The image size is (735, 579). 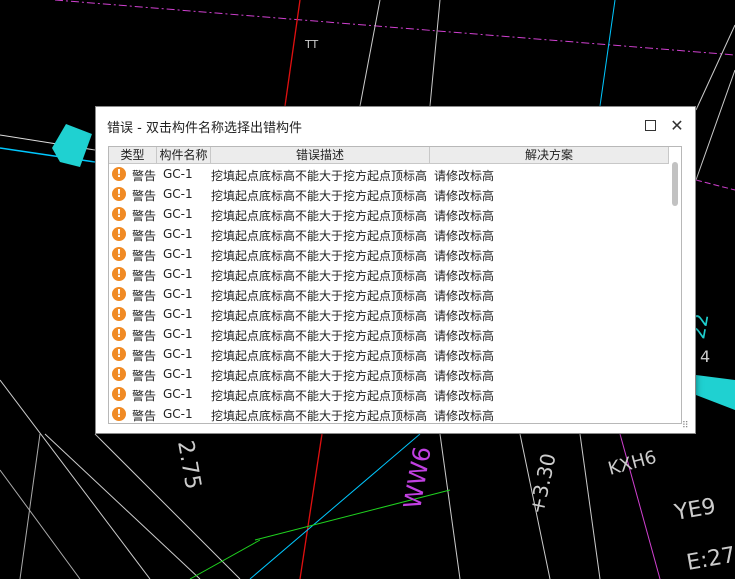 I want to click on dialog-title: 错误 - 双击构件名称选择出错构件, so click(x=204, y=128).